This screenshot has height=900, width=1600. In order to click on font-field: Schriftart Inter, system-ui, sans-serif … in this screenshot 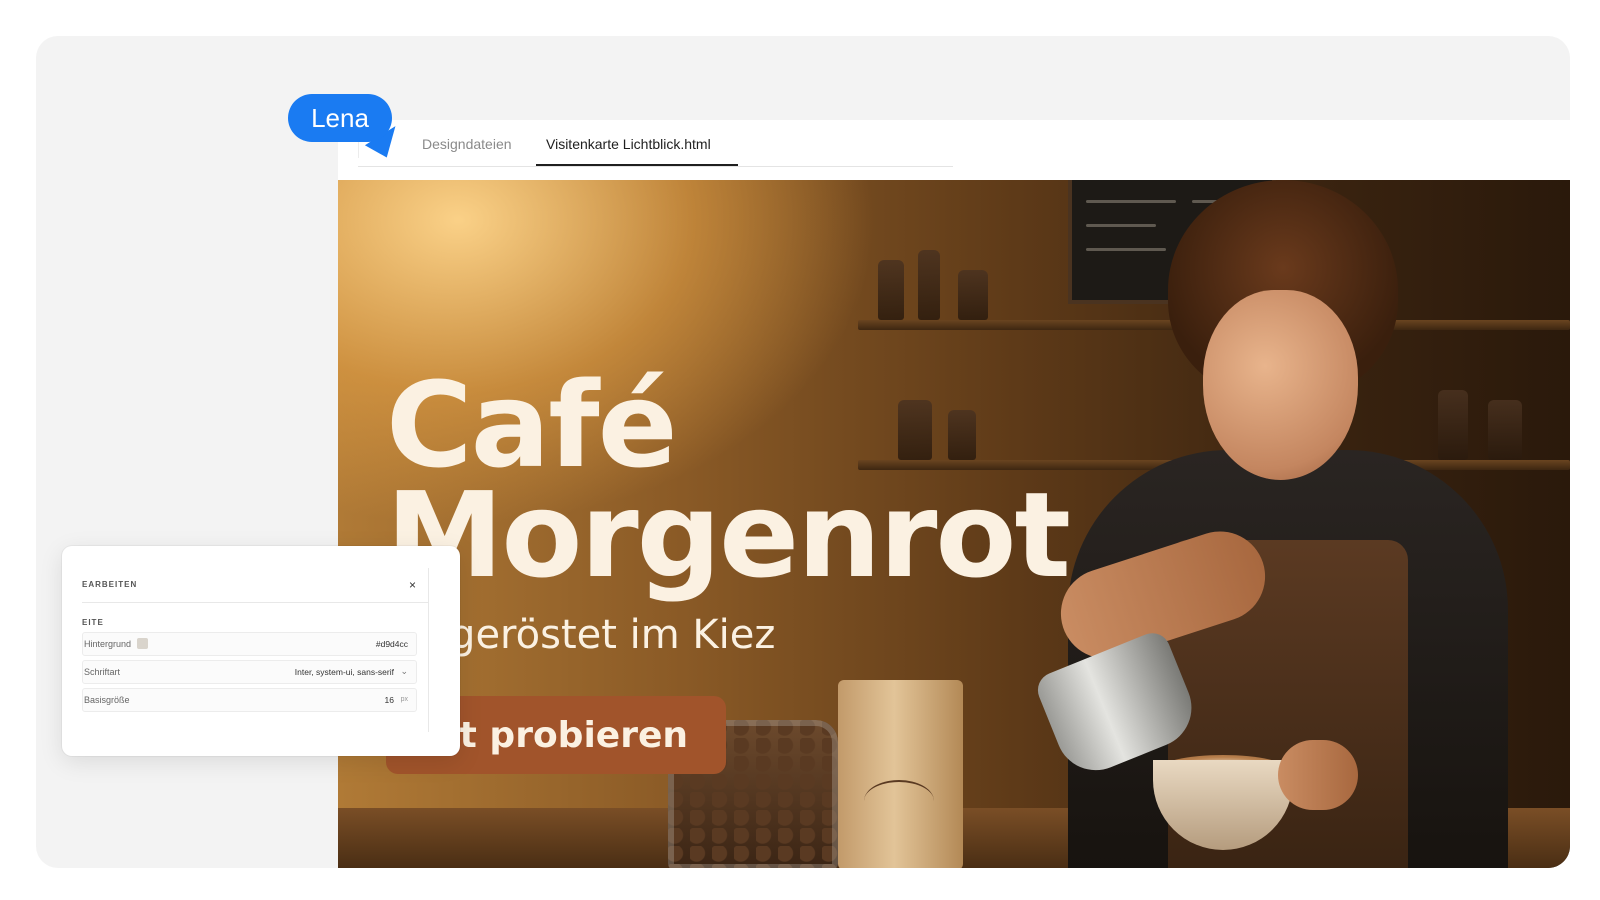, I will do `click(249, 672)`.